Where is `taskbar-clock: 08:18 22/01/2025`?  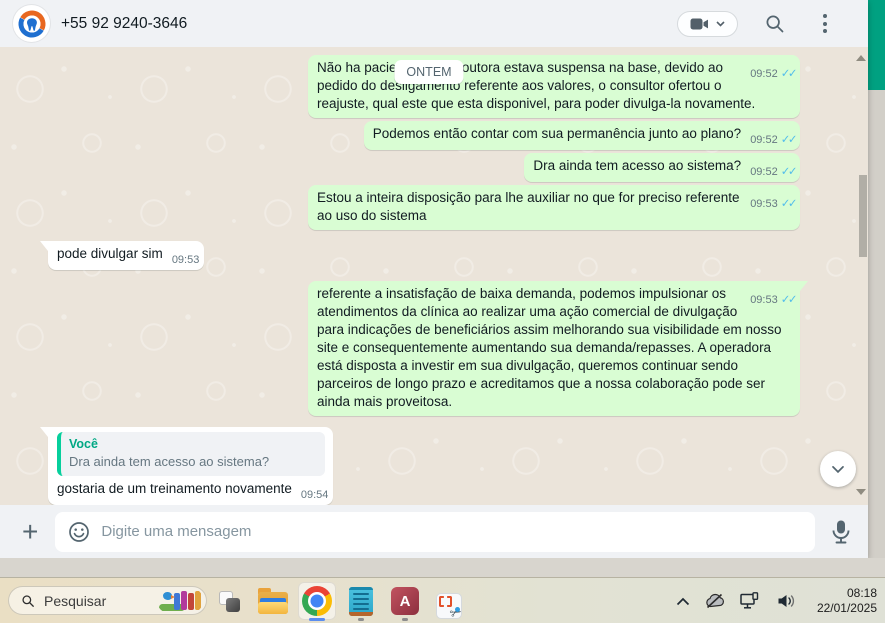
taskbar-clock: 08:18 22/01/2025 is located at coordinates (847, 601).